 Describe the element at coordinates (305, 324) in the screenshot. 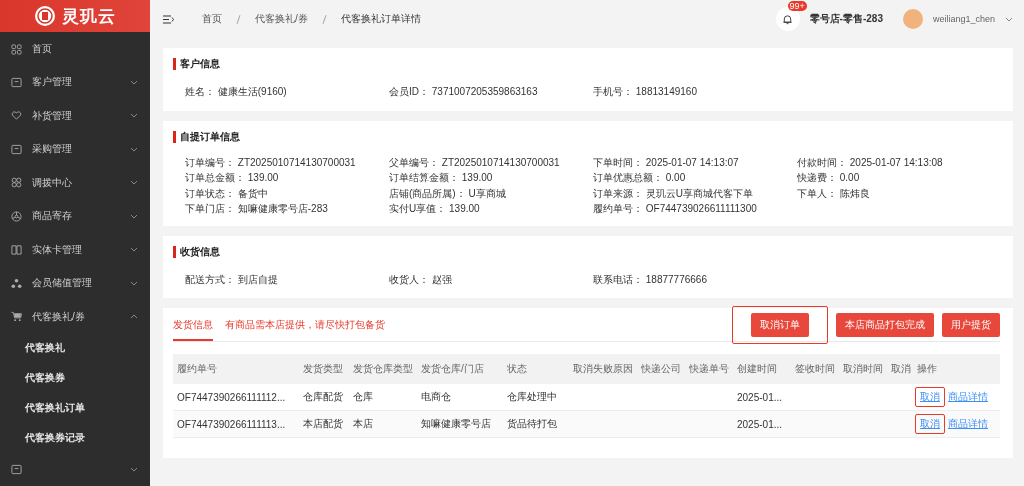

I see `notice-text: 有商品需本店提供，请尽快打包备货` at that location.